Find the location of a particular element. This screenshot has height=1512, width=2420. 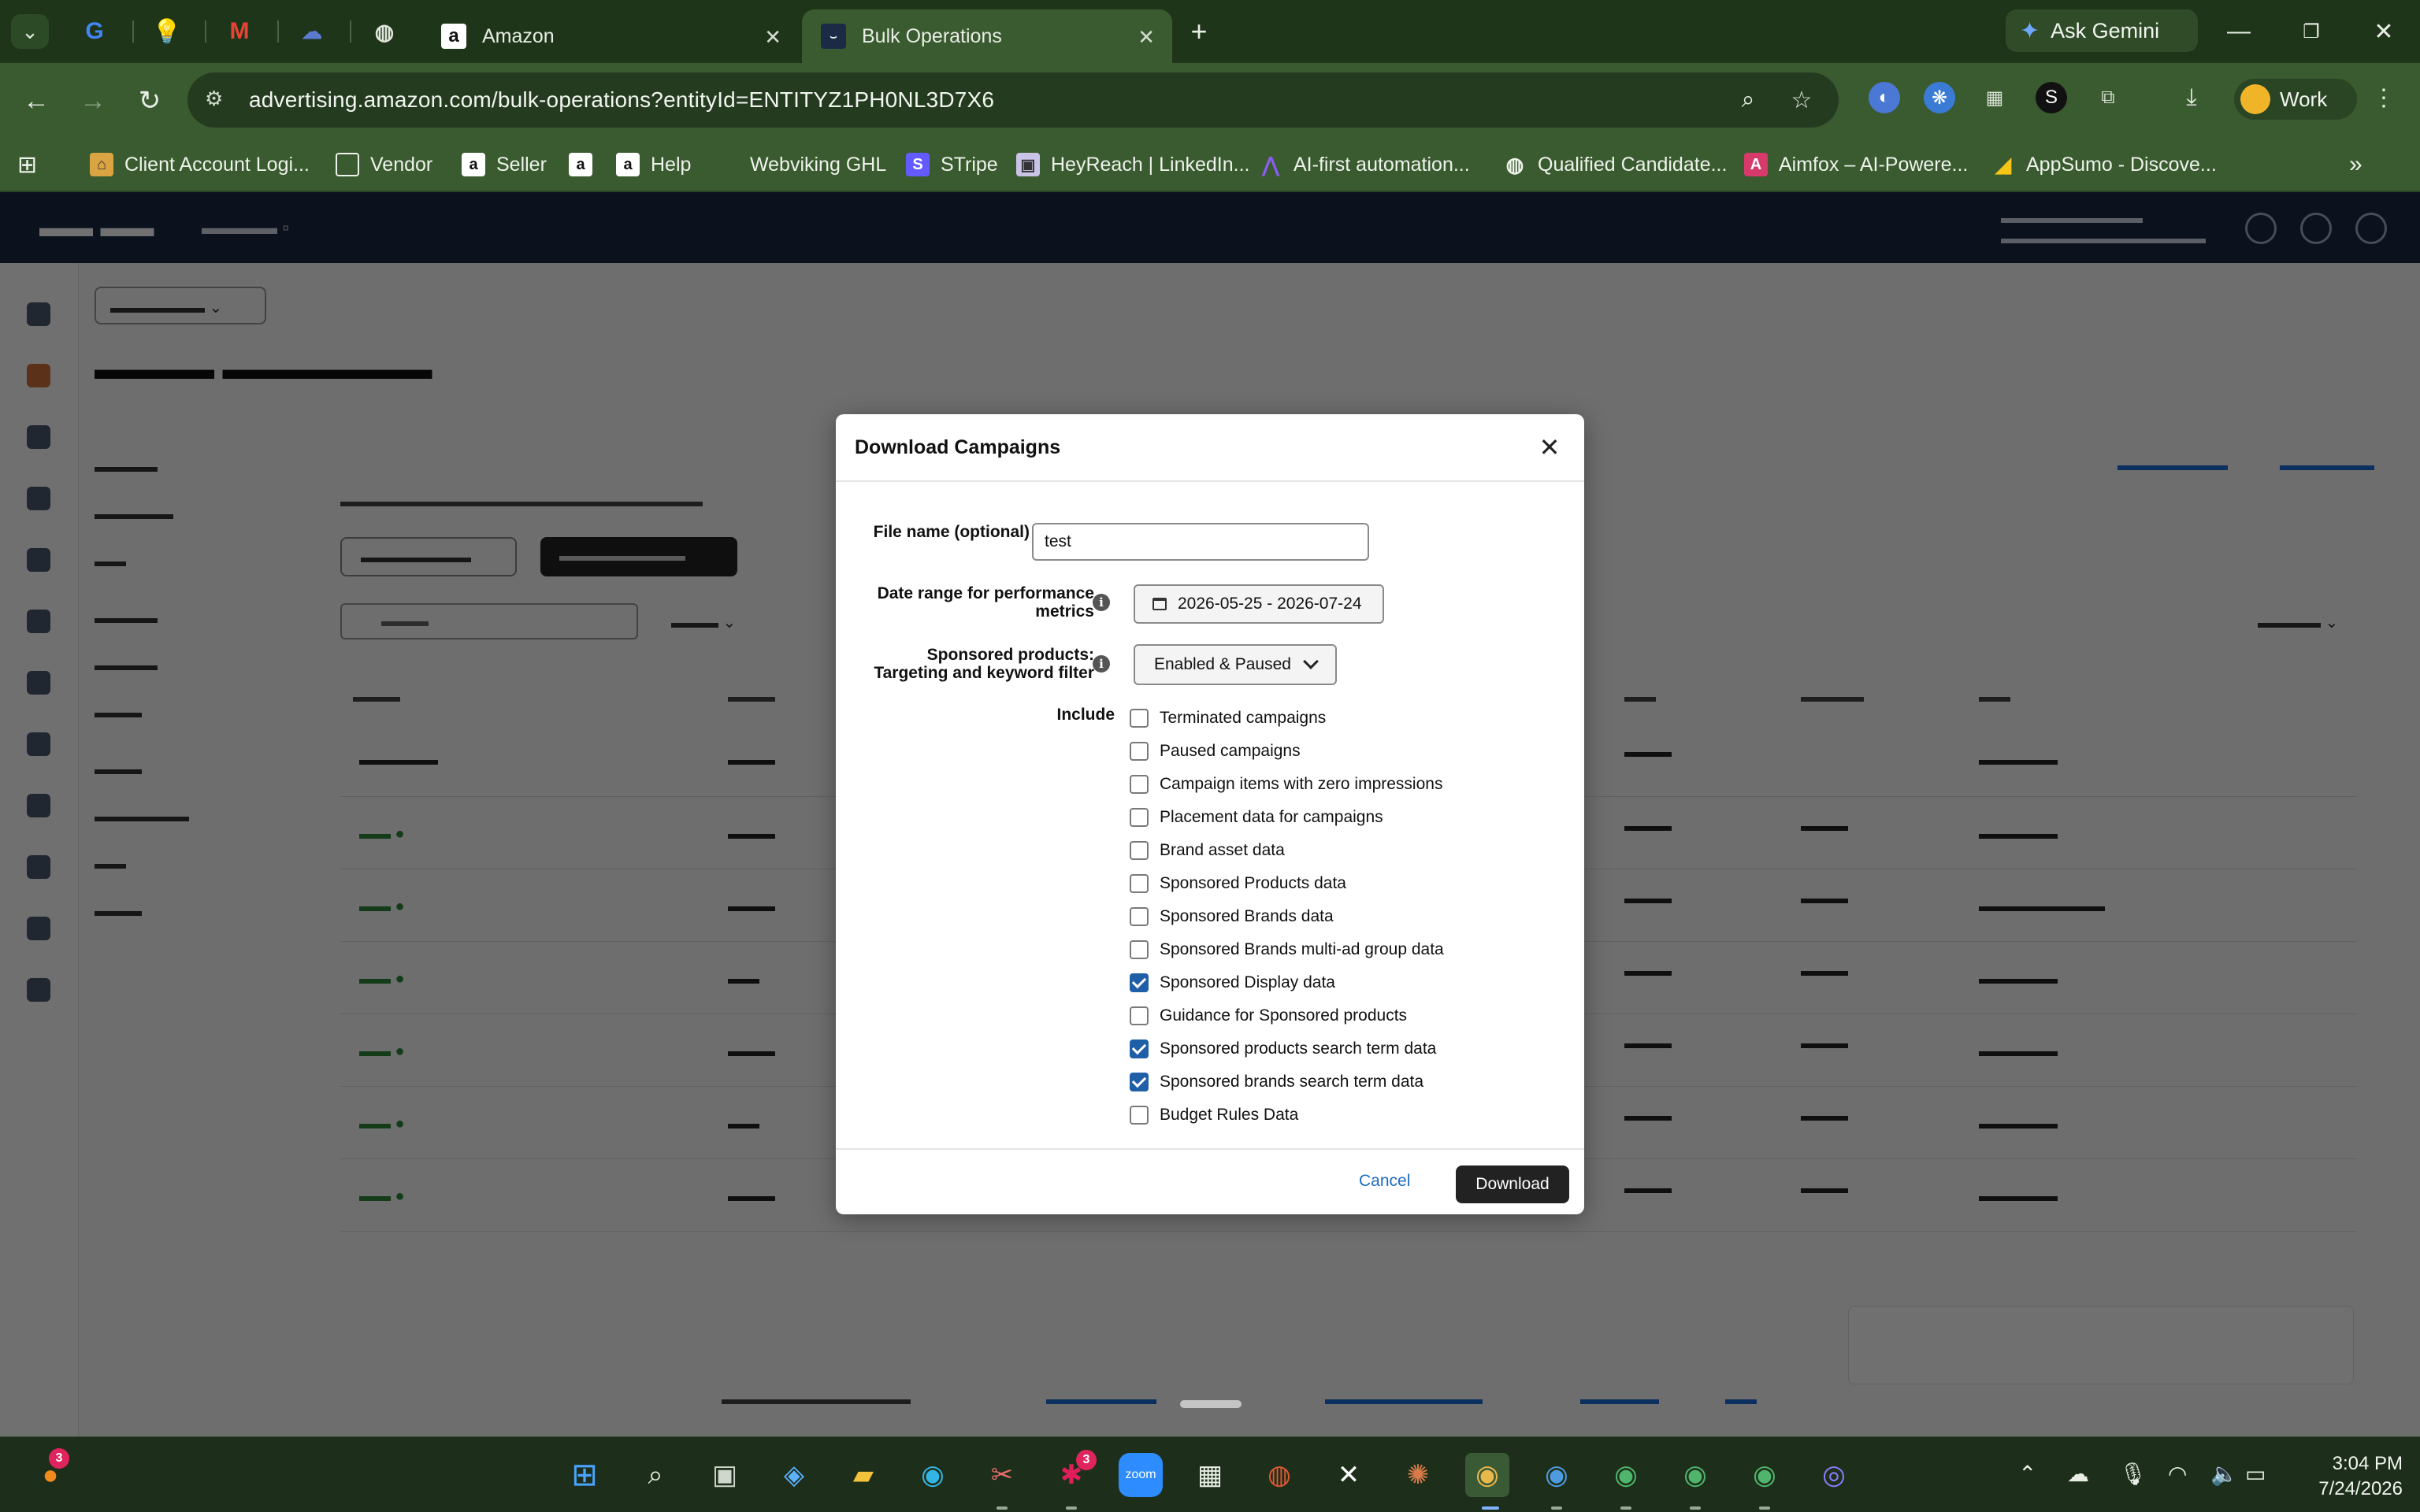

snipping-tool-icon: ✂ is located at coordinates (1002, 1475).